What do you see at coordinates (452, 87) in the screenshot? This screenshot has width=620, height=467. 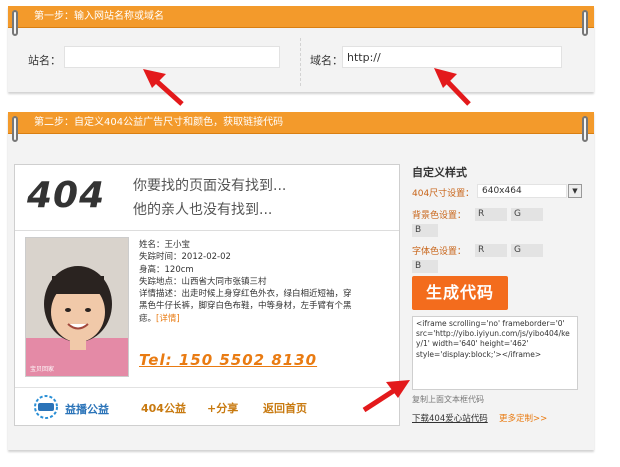 I see `arrow-to-domain-icon` at bounding box center [452, 87].